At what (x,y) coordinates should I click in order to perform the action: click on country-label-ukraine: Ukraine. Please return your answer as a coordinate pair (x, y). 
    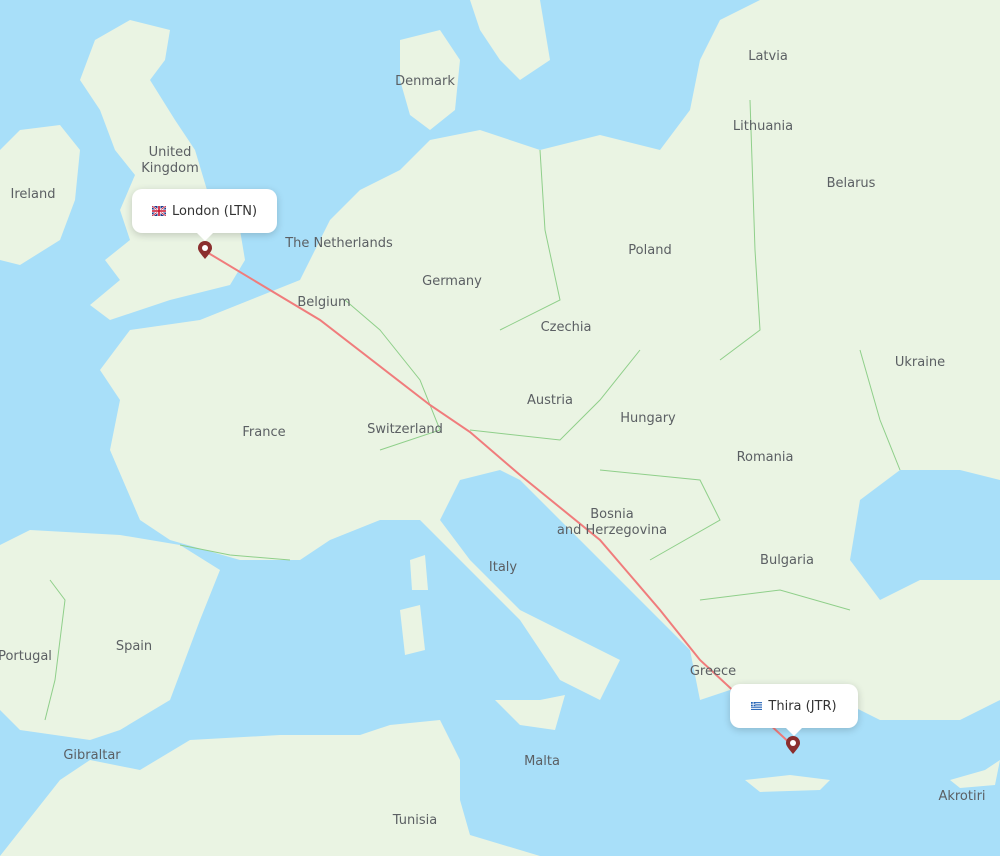
    Looking at the image, I should click on (920, 362).